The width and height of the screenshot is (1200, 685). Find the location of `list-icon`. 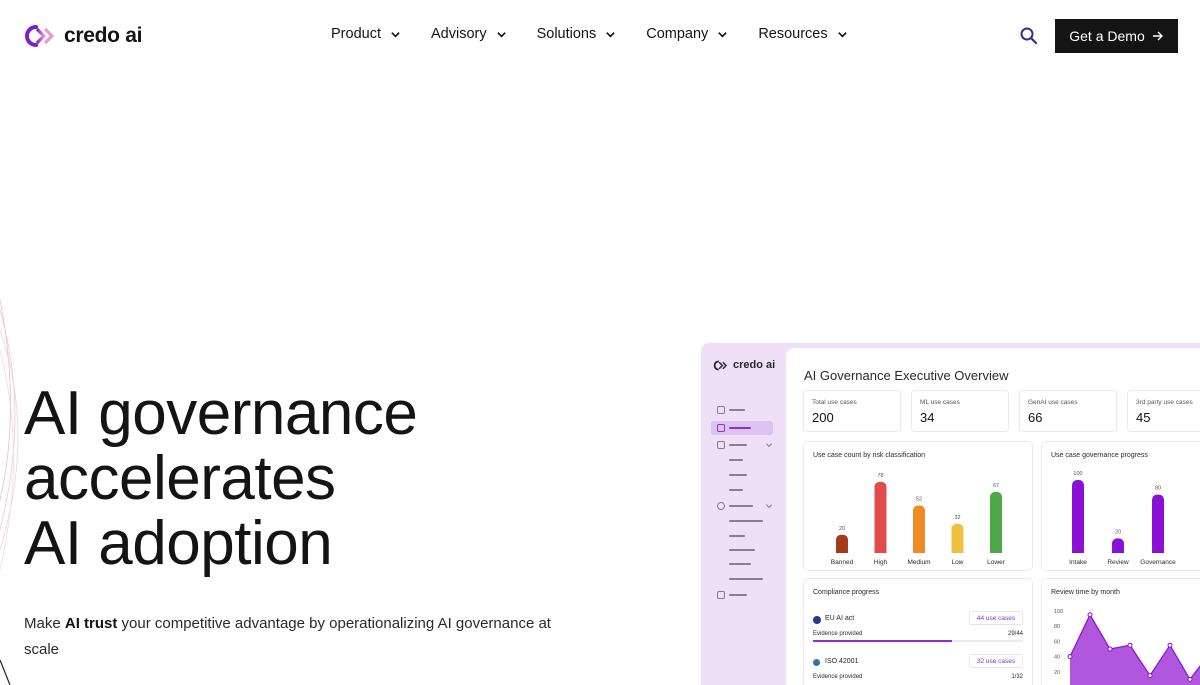

list-icon is located at coordinates (721, 445).